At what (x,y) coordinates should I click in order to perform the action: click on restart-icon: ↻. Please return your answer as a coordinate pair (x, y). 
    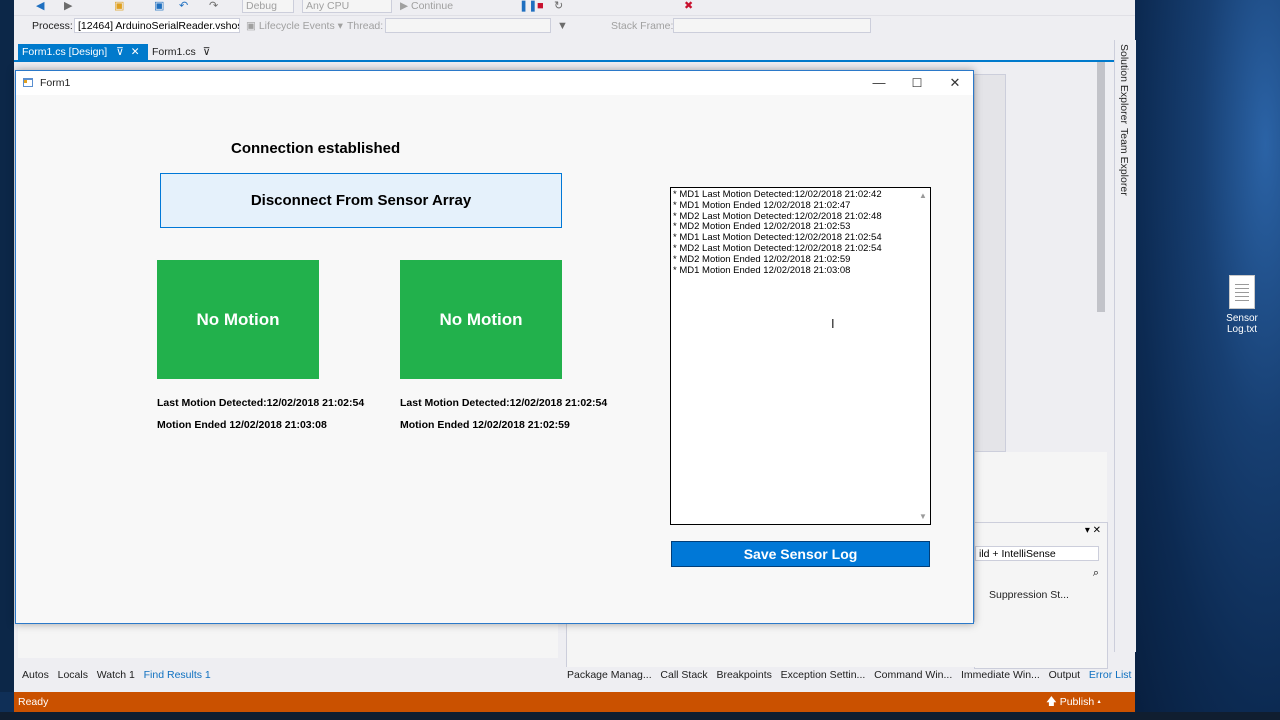
    Looking at the image, I should click on (558, 6).